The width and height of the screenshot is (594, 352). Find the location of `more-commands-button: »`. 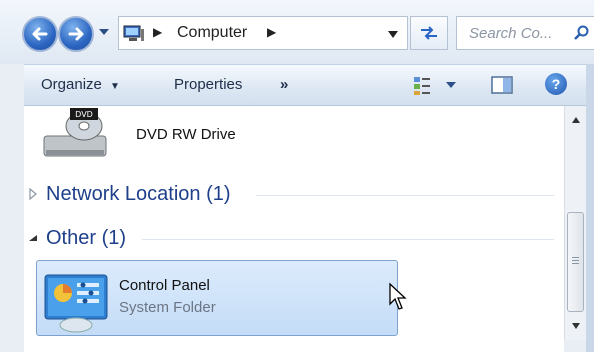

more-commands-button: » is located at coordinates (284, 84).